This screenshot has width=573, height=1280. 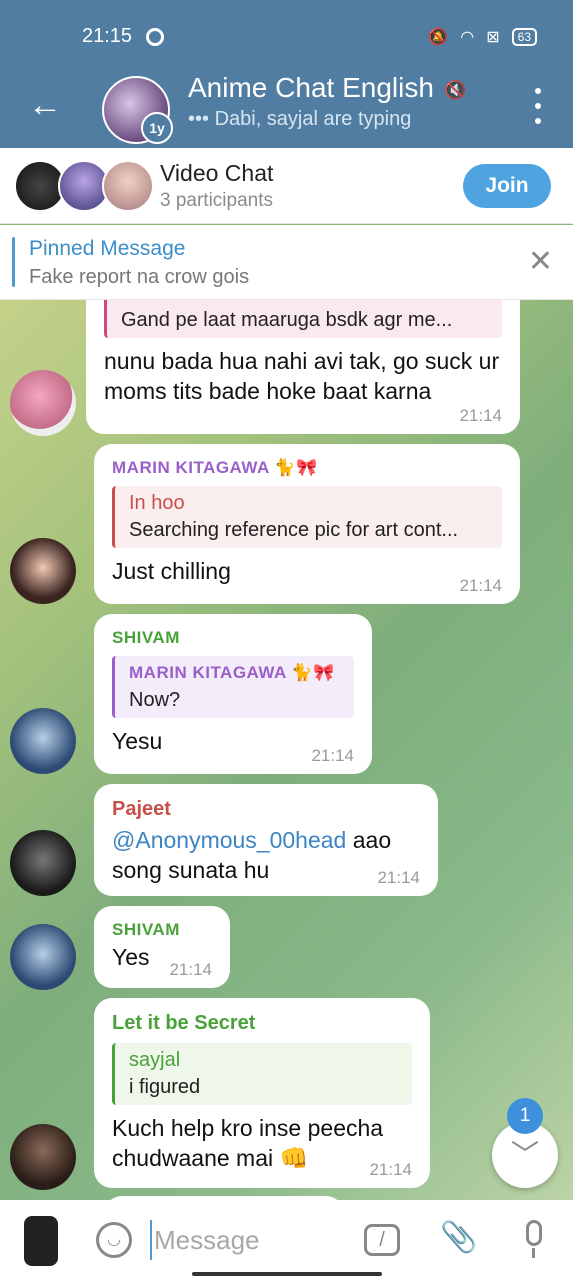 What do you see at coordinates (482, 37) in the screenshot?
I see `status-icons: 🔕 ◠ ⊠ 63` at bounding box center [482, 37].